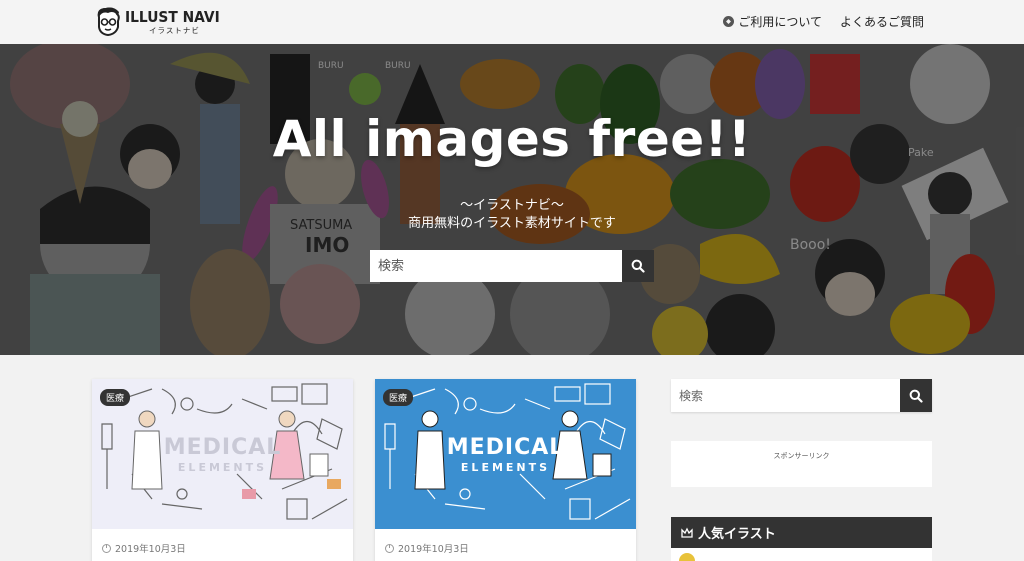  What do you see at coordinates (737, 534) in the screenshot?
I see `popular-title: 人気イラスト` at bounding box center [737, 534].